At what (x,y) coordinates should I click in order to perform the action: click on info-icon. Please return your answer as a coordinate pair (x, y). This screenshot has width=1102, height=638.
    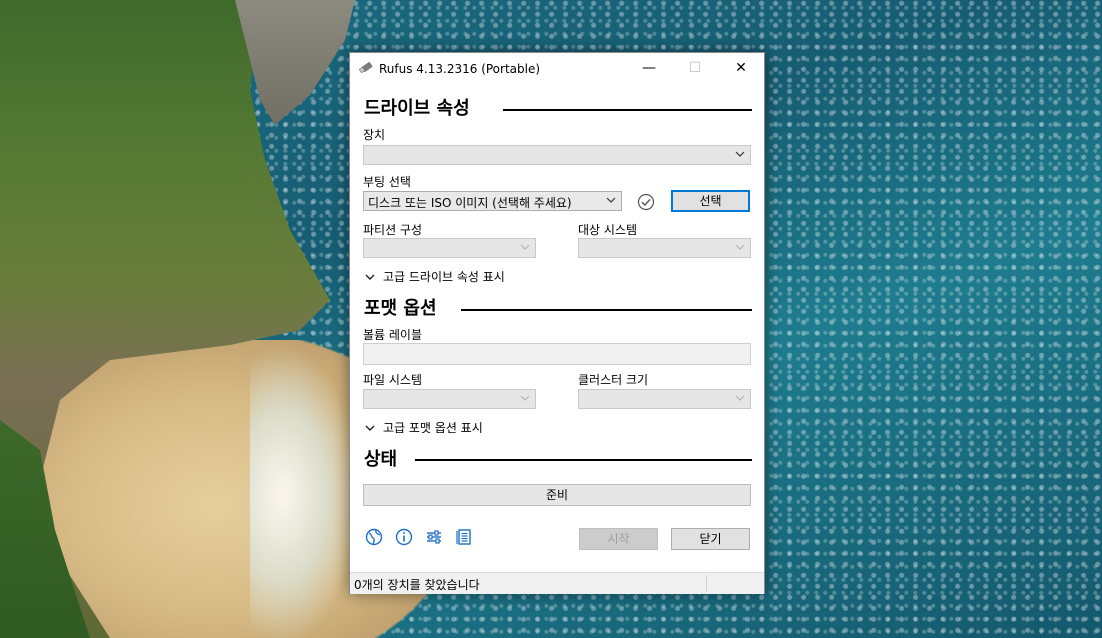
    Looking at the image, I should click on (404, 537).